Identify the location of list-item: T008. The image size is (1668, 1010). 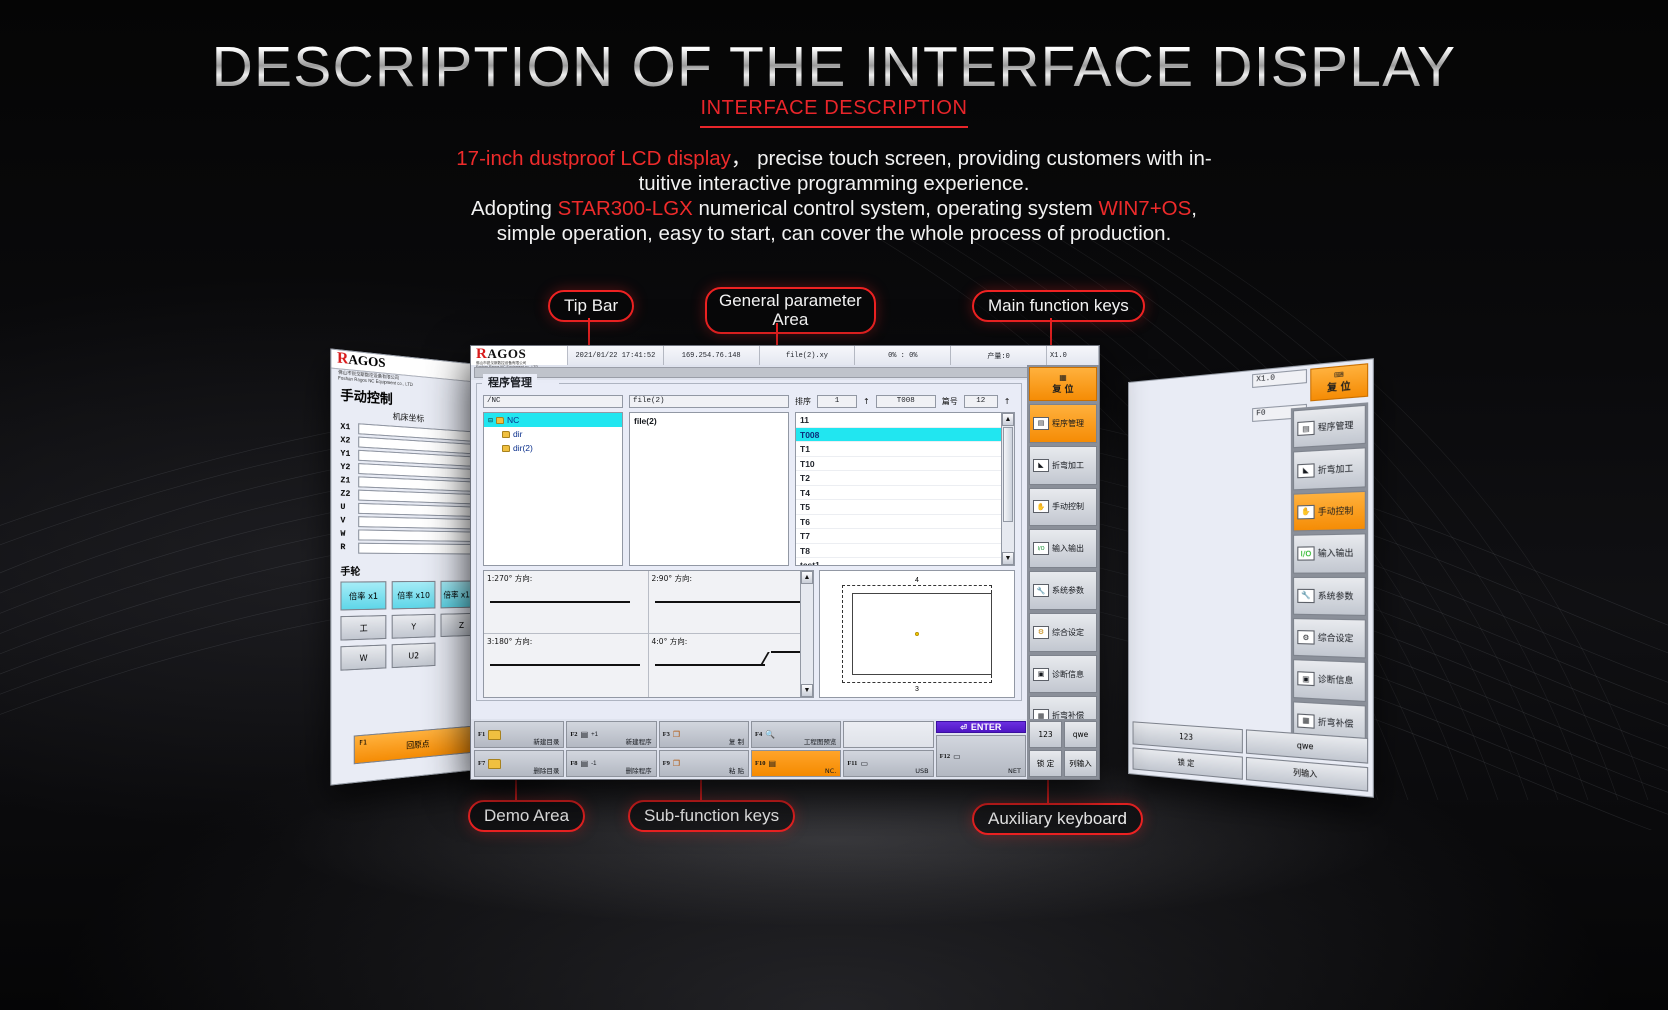
(898, 434).